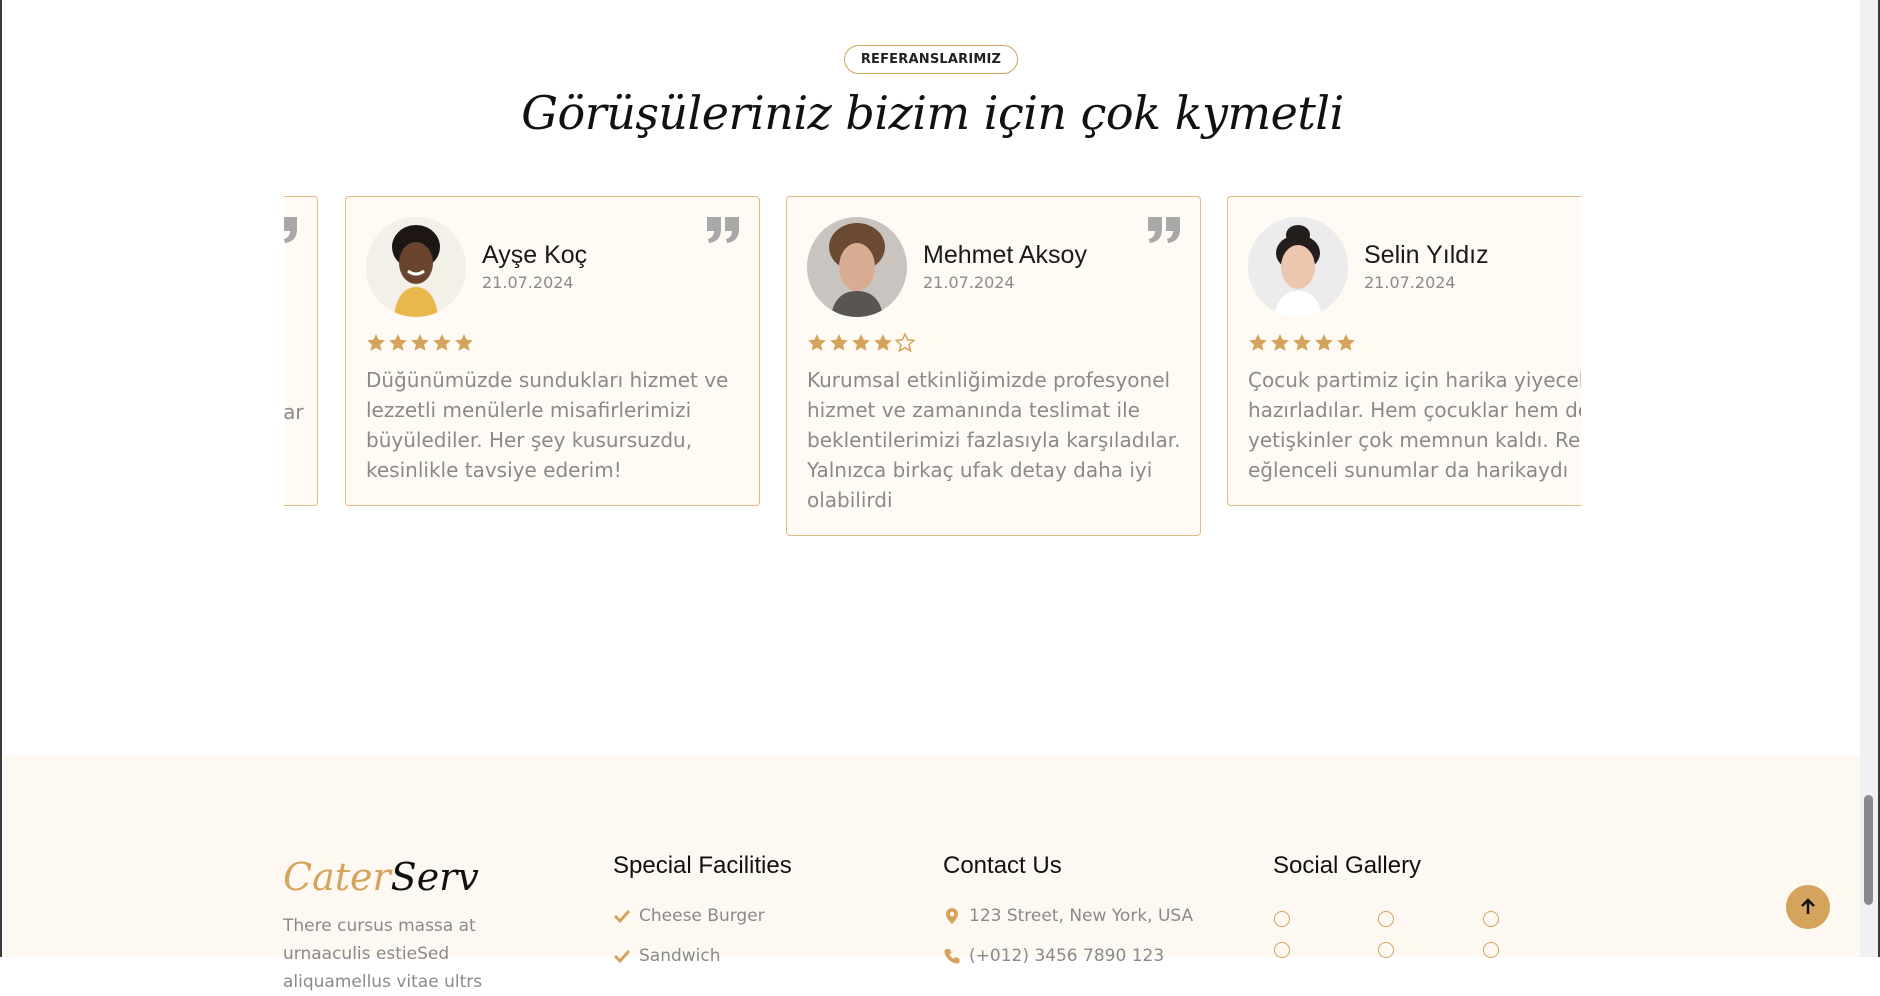 The height and width of the screenshot is (996, 1880). I want to click on testimonial-card-partial: ...ar, so click(301, 351).